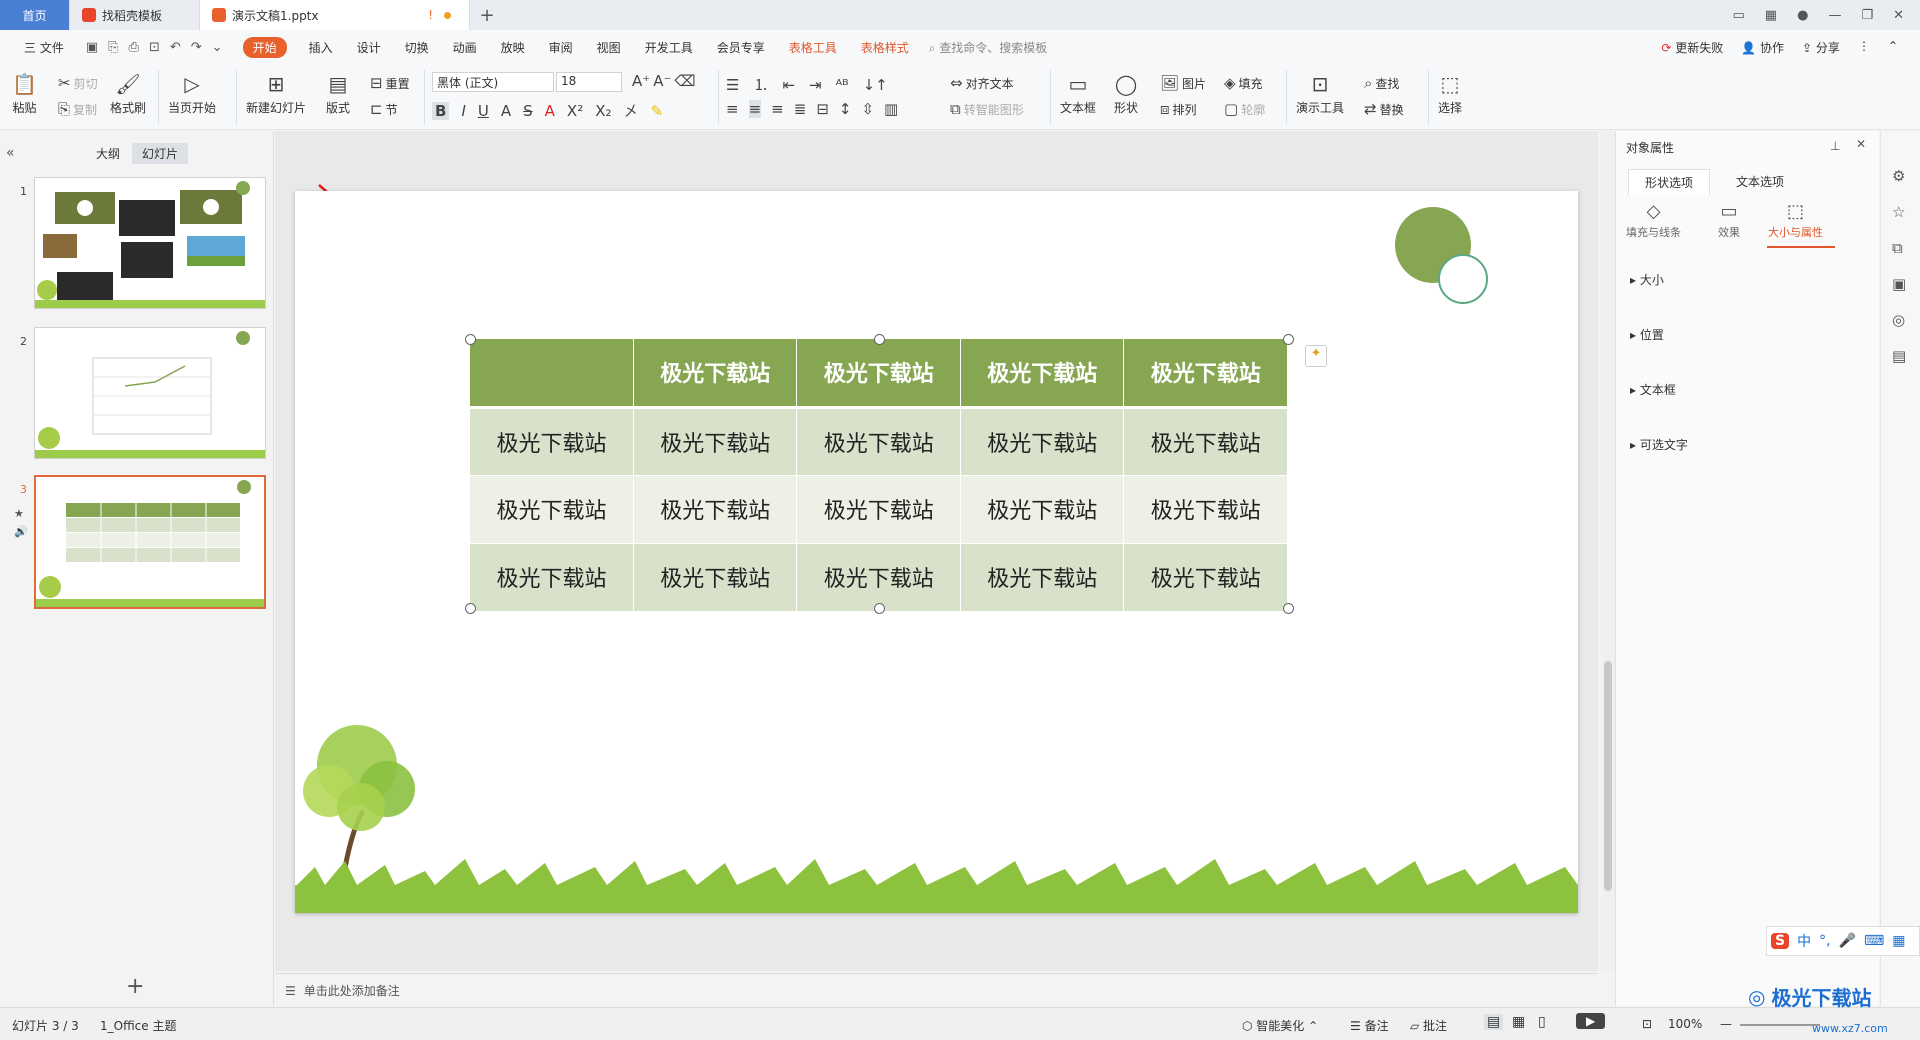 This screenshot has height=1040, width=1920. What do you see at coordinates (550, 111) in the screenshot?
I see `font-color-icon: A` at bounding box center [550, 111].